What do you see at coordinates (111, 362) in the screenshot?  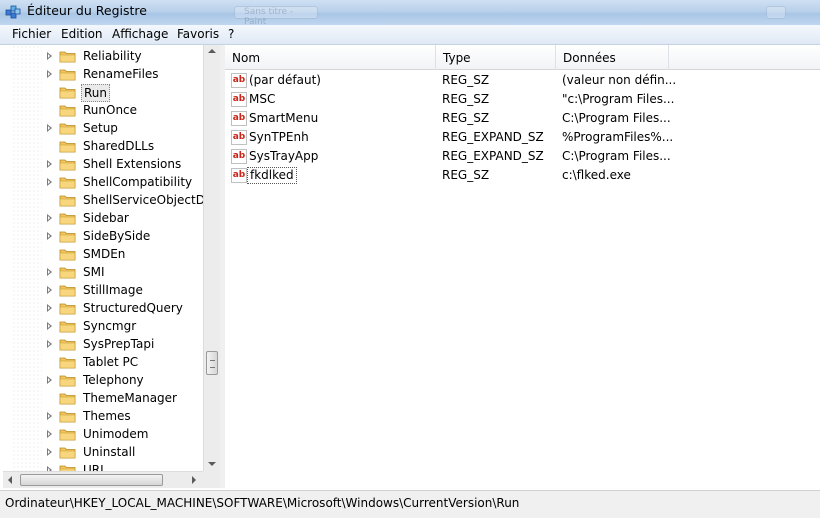 I see `tree-item-label: Tablet PC` at bounding box center [111, 362].